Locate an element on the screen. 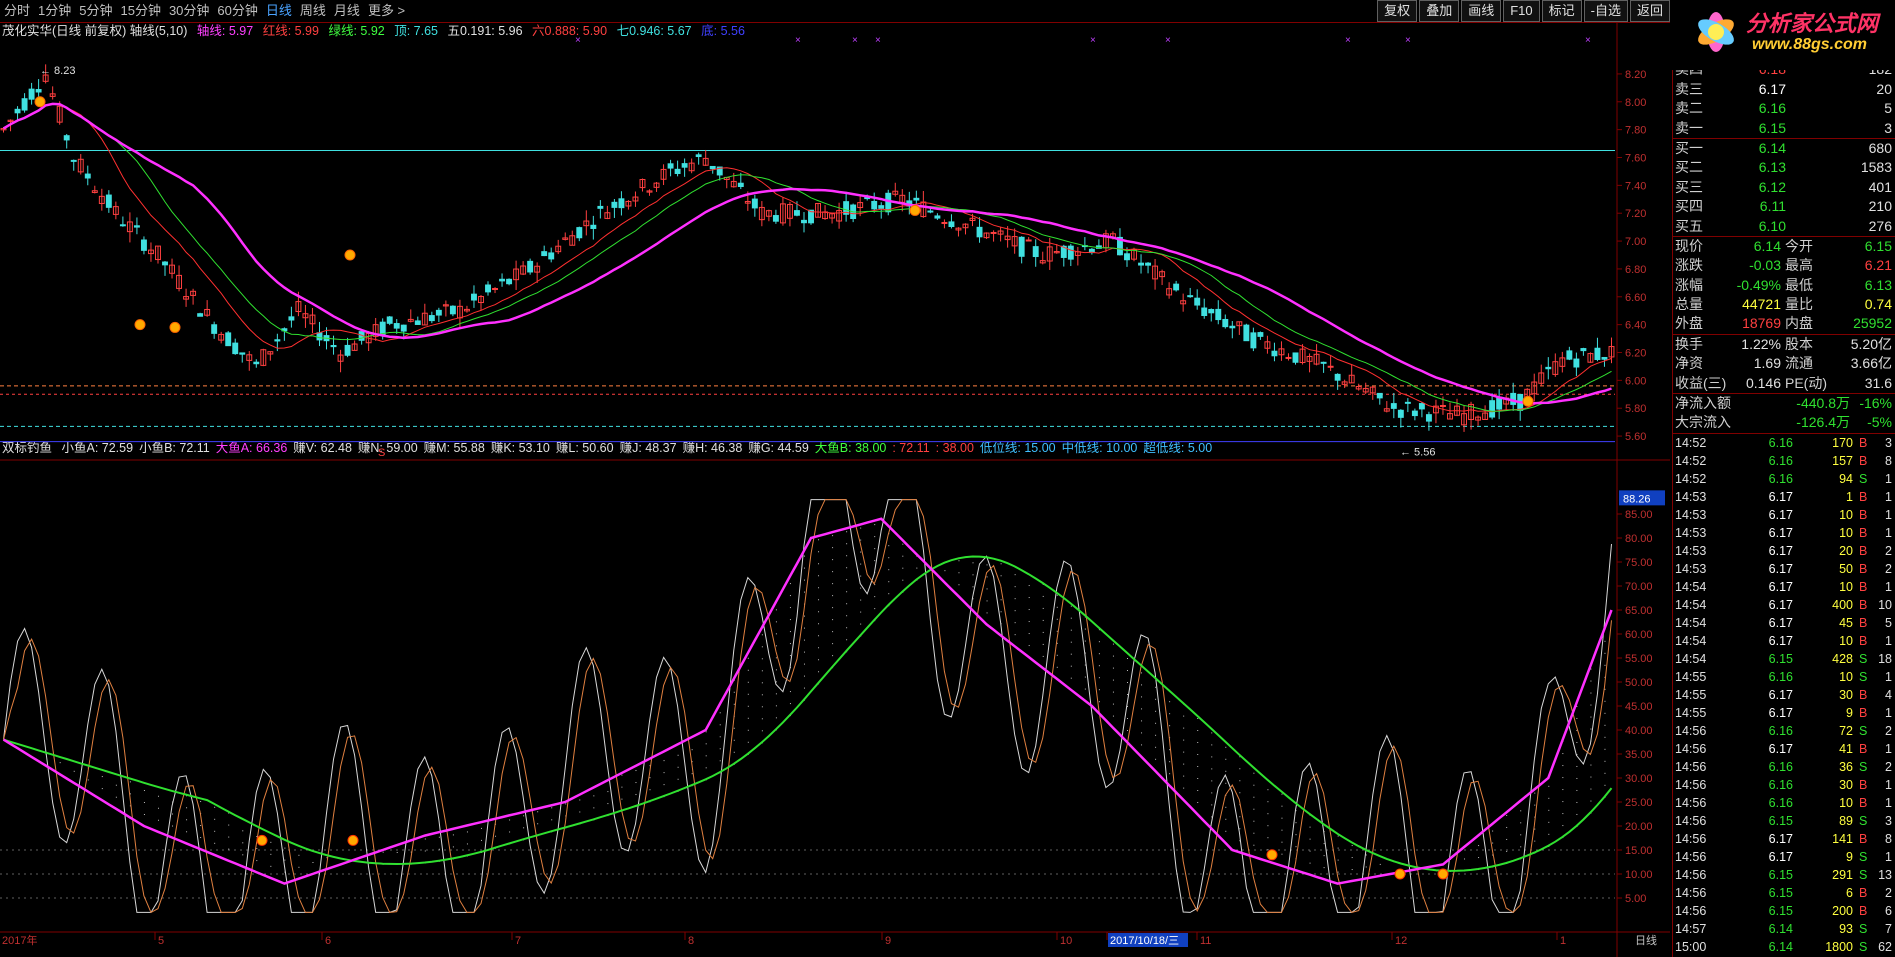  stat-value: -0.03 is located at coordinates (1765, 265).